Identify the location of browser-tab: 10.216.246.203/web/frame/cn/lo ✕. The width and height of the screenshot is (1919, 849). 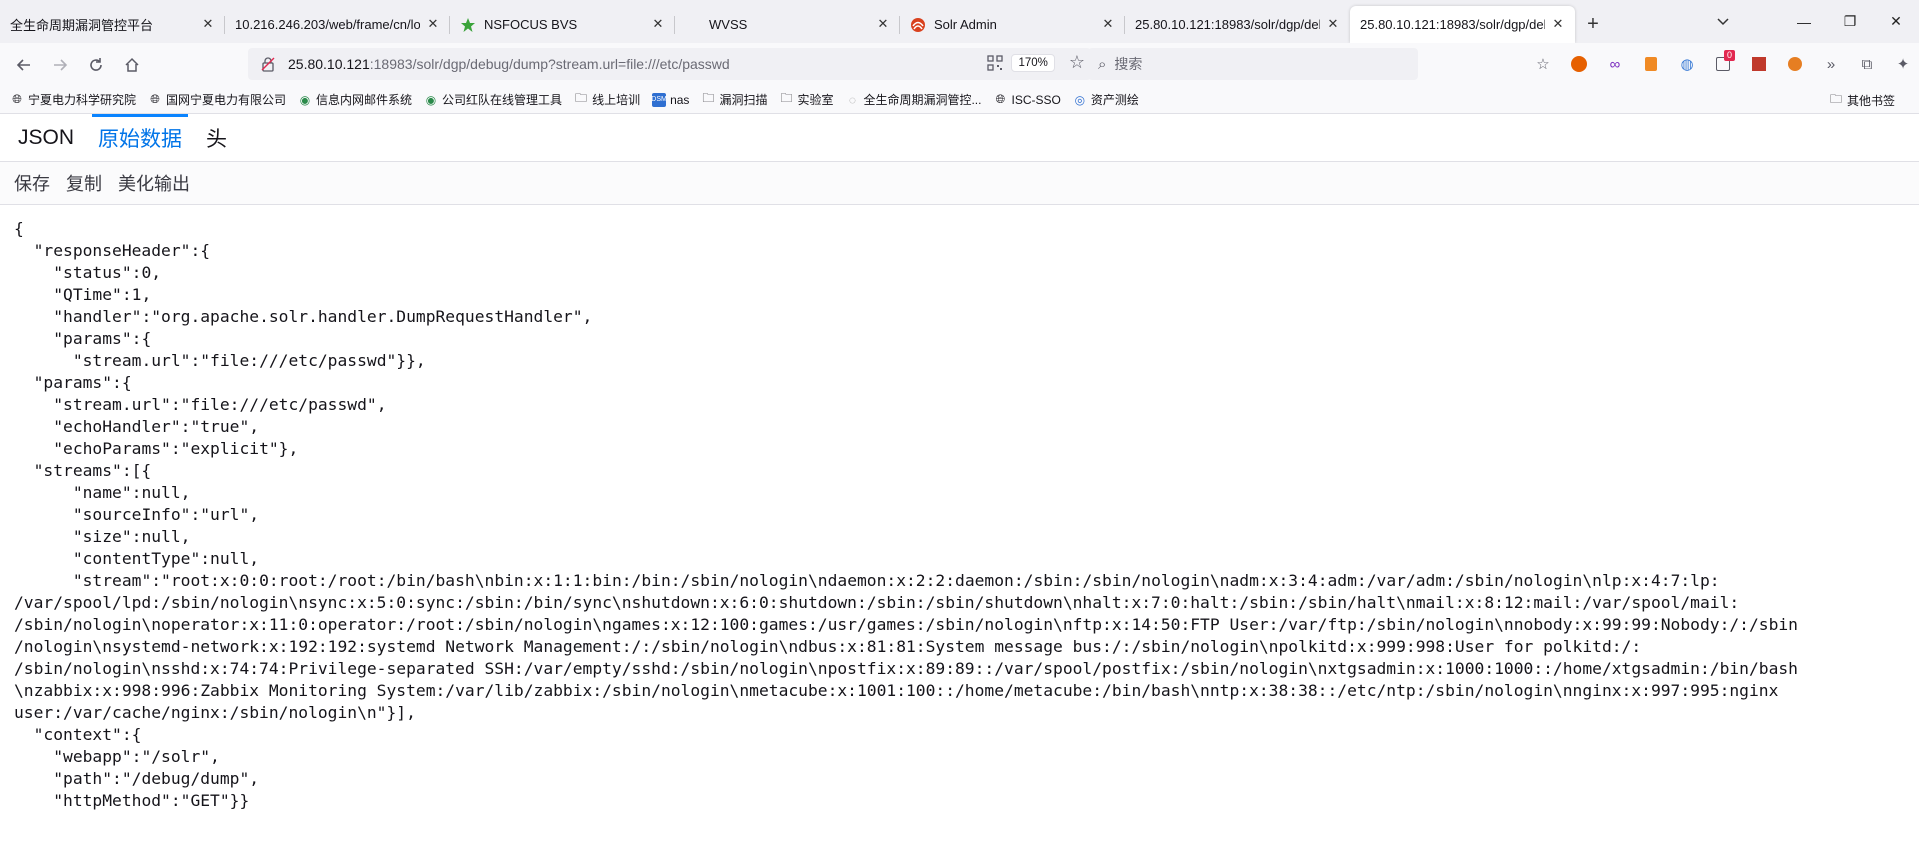
(337, 24).